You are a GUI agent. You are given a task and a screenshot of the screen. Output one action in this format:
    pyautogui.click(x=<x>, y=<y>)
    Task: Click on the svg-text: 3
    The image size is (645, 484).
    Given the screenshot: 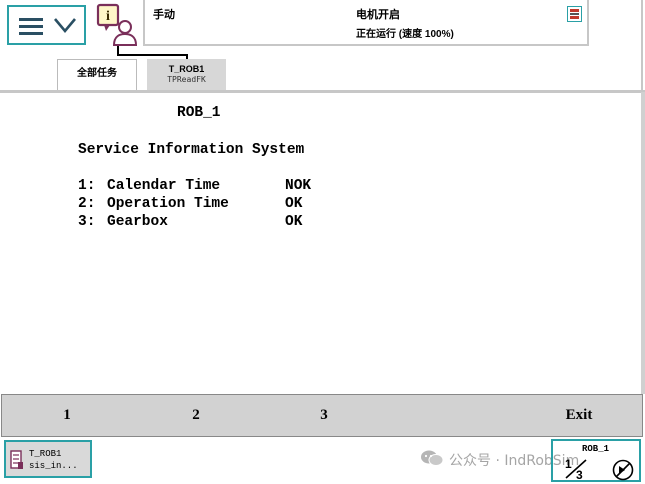 What is the action you would take?
    pyautogui.click(x=579, y=474)
    